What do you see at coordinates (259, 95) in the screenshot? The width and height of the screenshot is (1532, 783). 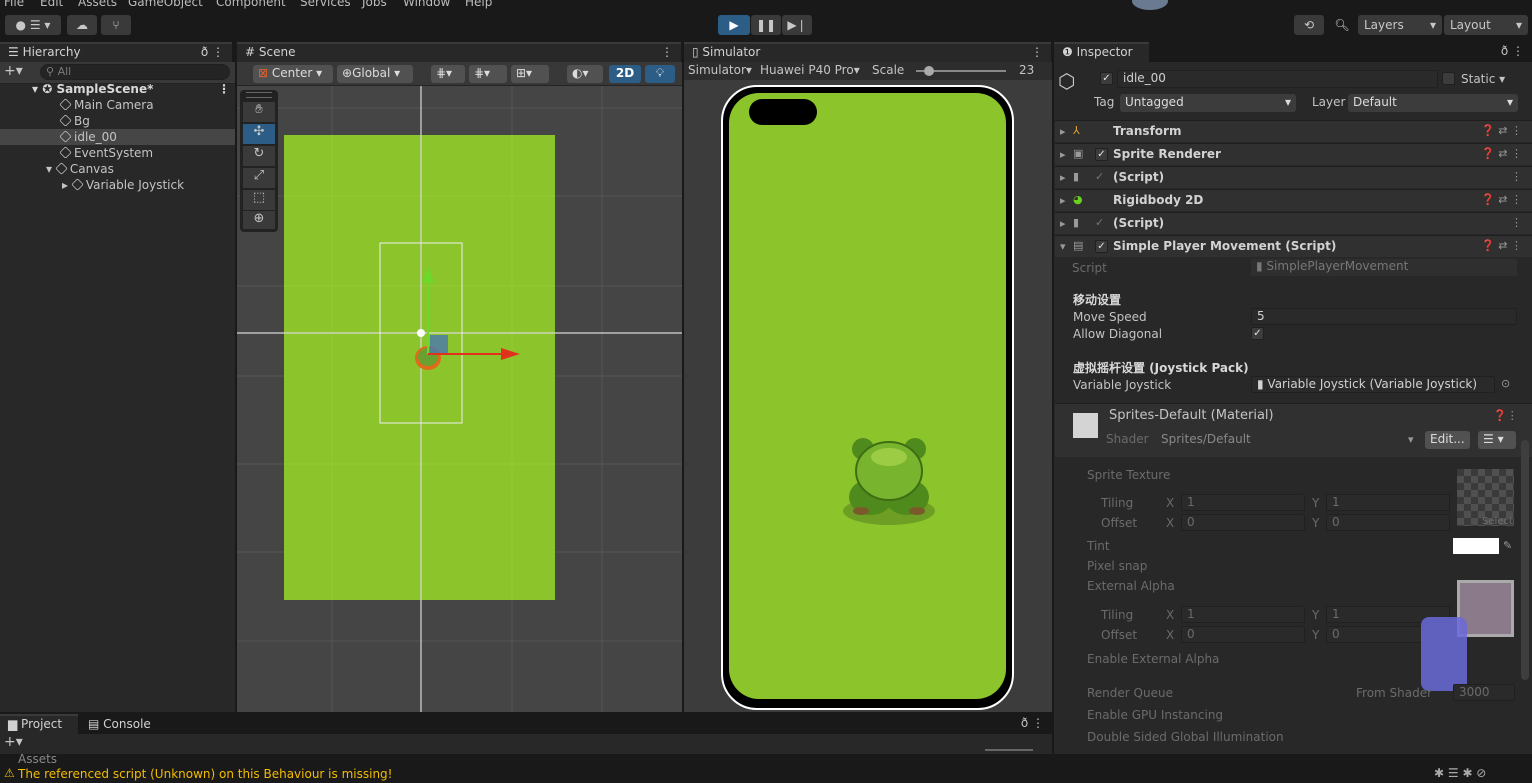 I see `drag-handle` at bounding box center [259, 95].